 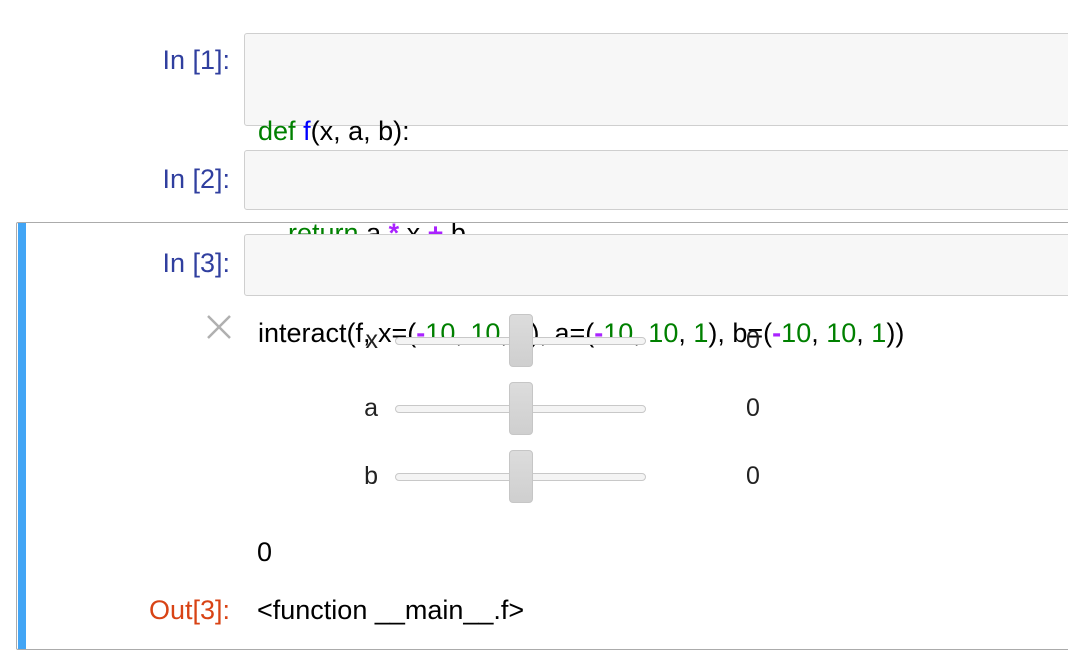 I want to click on slider-label: a, so click(x=371, y=408).